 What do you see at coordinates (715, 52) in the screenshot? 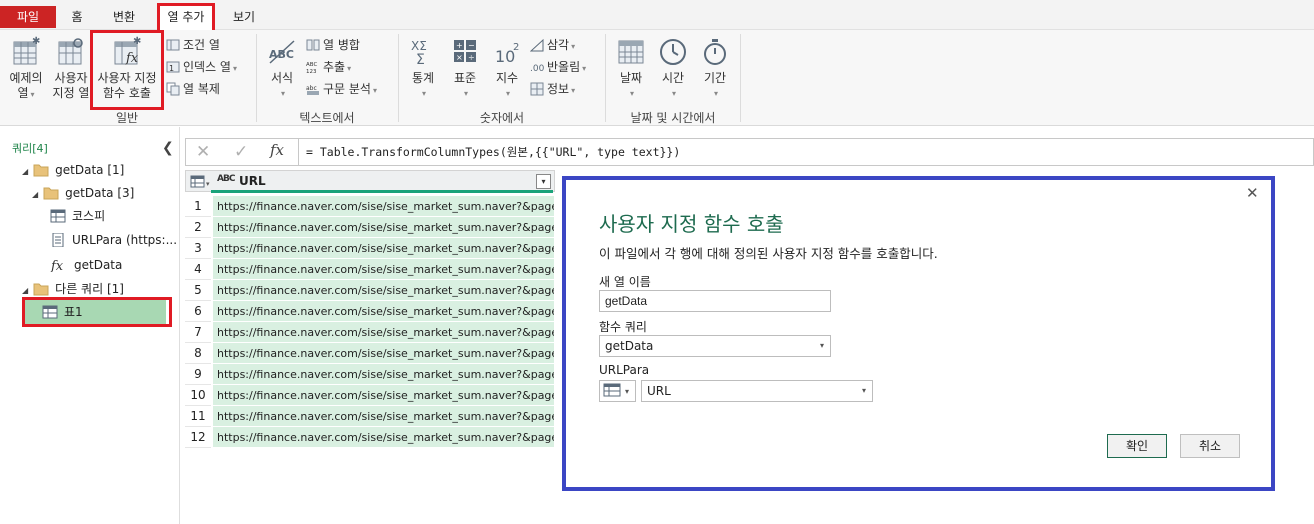
I see `stopwatch-icon` at bounding box center [715, 52].